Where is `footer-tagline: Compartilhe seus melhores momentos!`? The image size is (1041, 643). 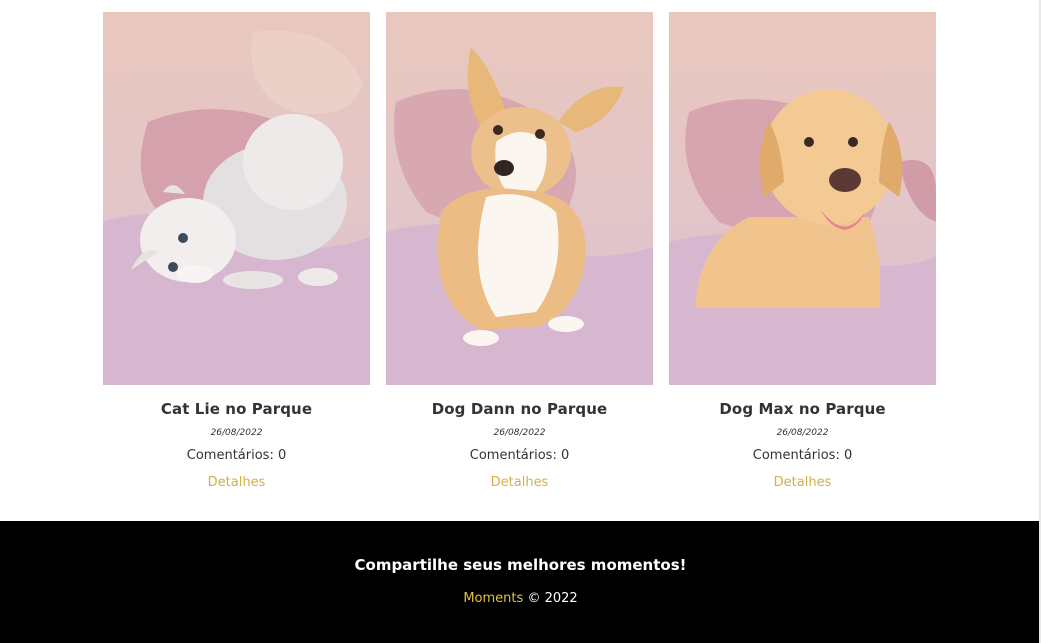
footer-tagline: Compartilhe seus melhores momentos! is located at coordinates (520, 565).